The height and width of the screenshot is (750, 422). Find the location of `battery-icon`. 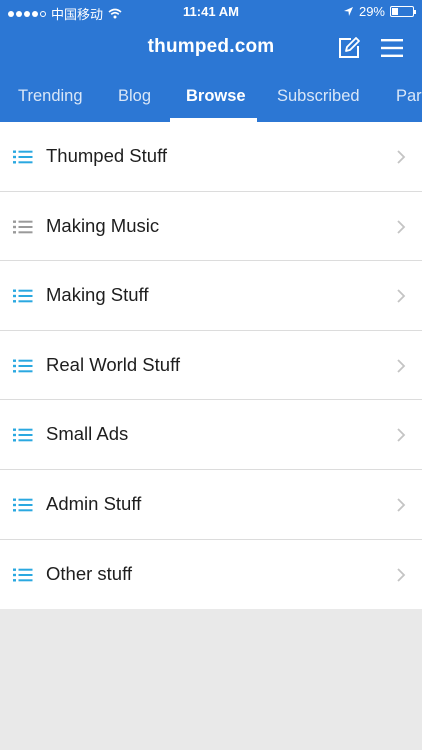

battery-icon is located at coordinates (403, 11).